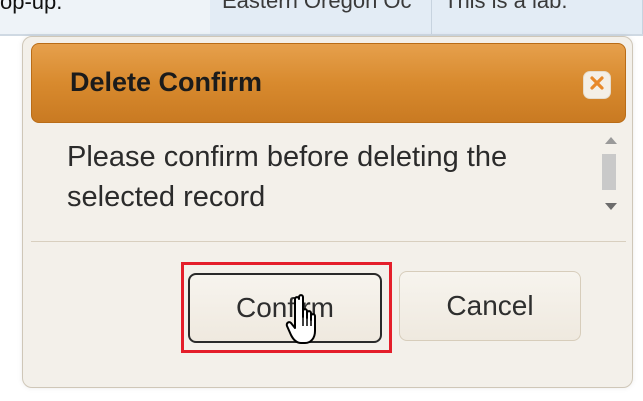 The height and width of the screenshot is (401, 643). I want to click on close-button, so click(597, 85).